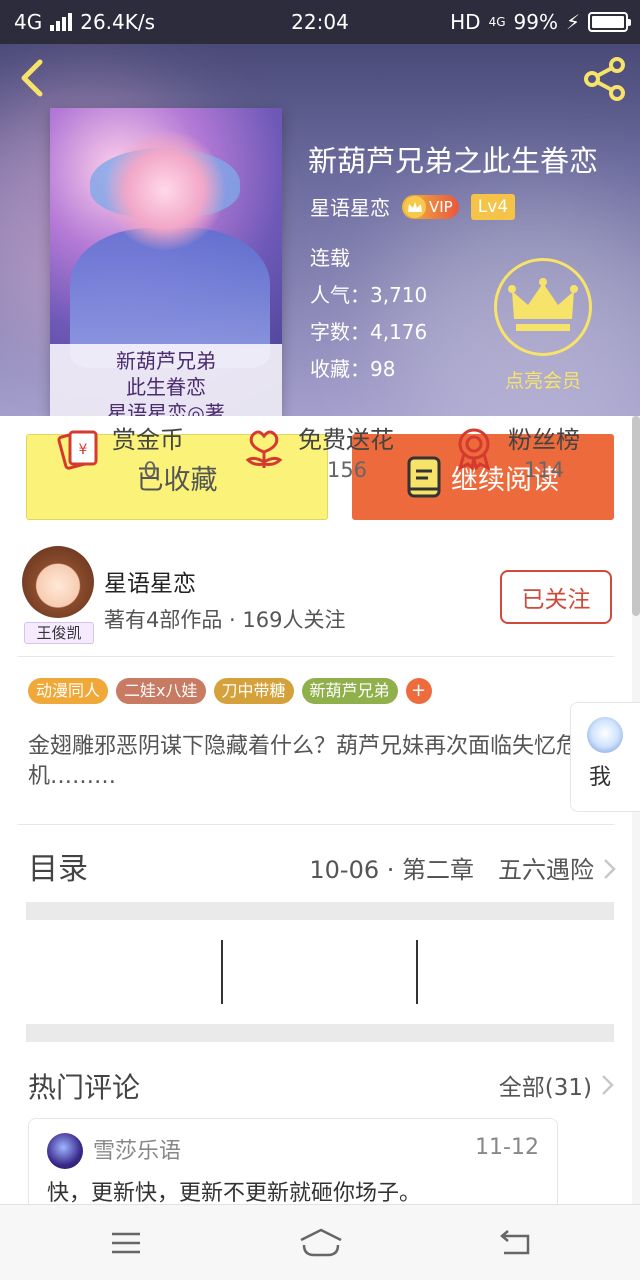 This screenshot has height=1280, width=640. Describe the element at coordinates (346, 440) in the screenshot. I see `stat-name: 免费送花` at that location.